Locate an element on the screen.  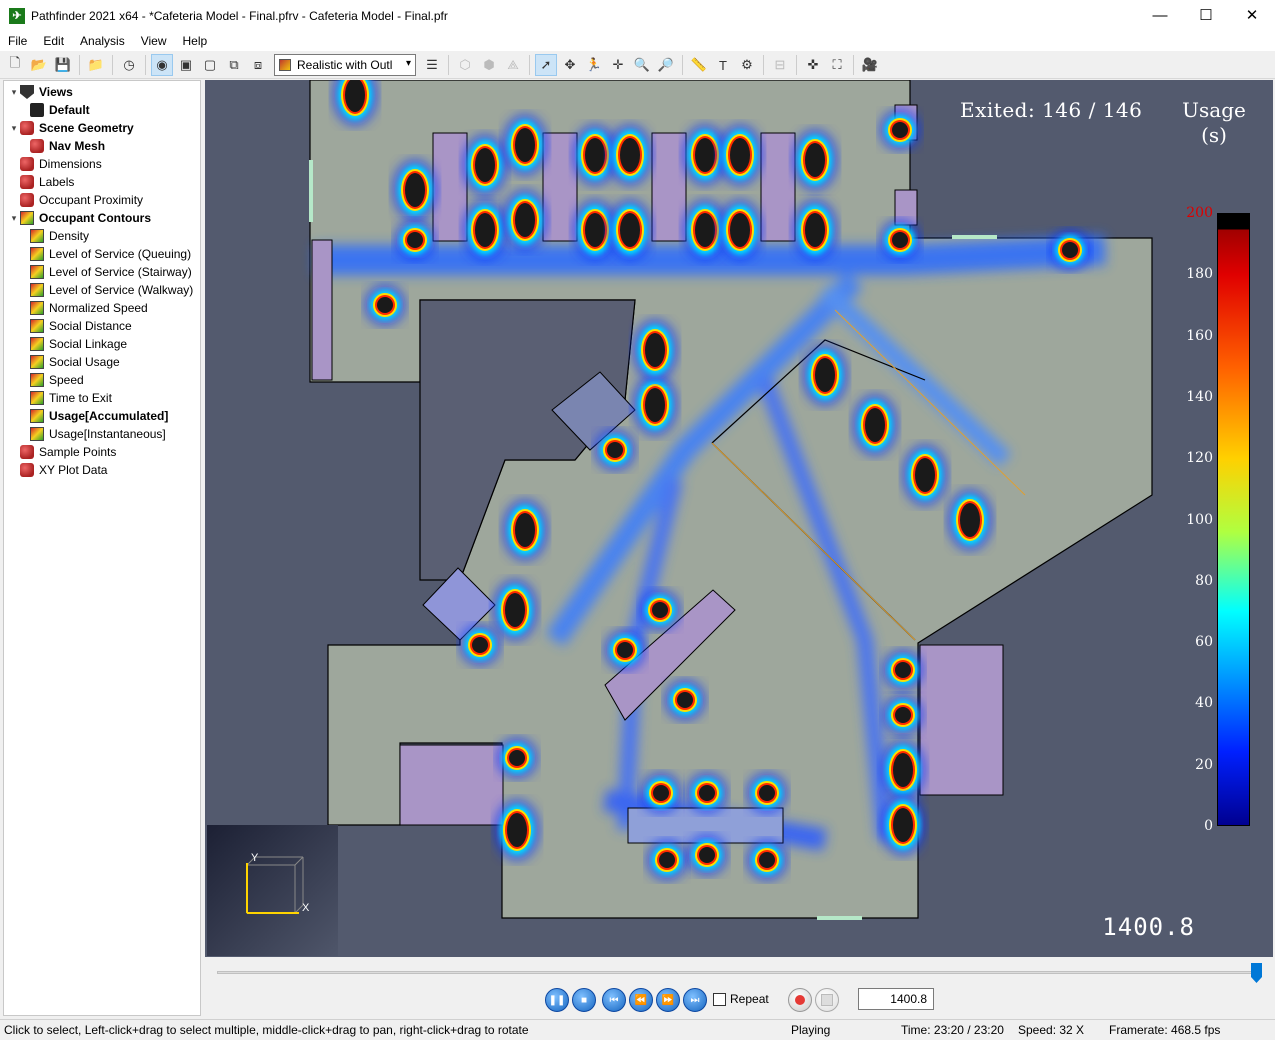
tree-item-xy-plot-data: XY Plot Data is located at coordinates (57, 470).